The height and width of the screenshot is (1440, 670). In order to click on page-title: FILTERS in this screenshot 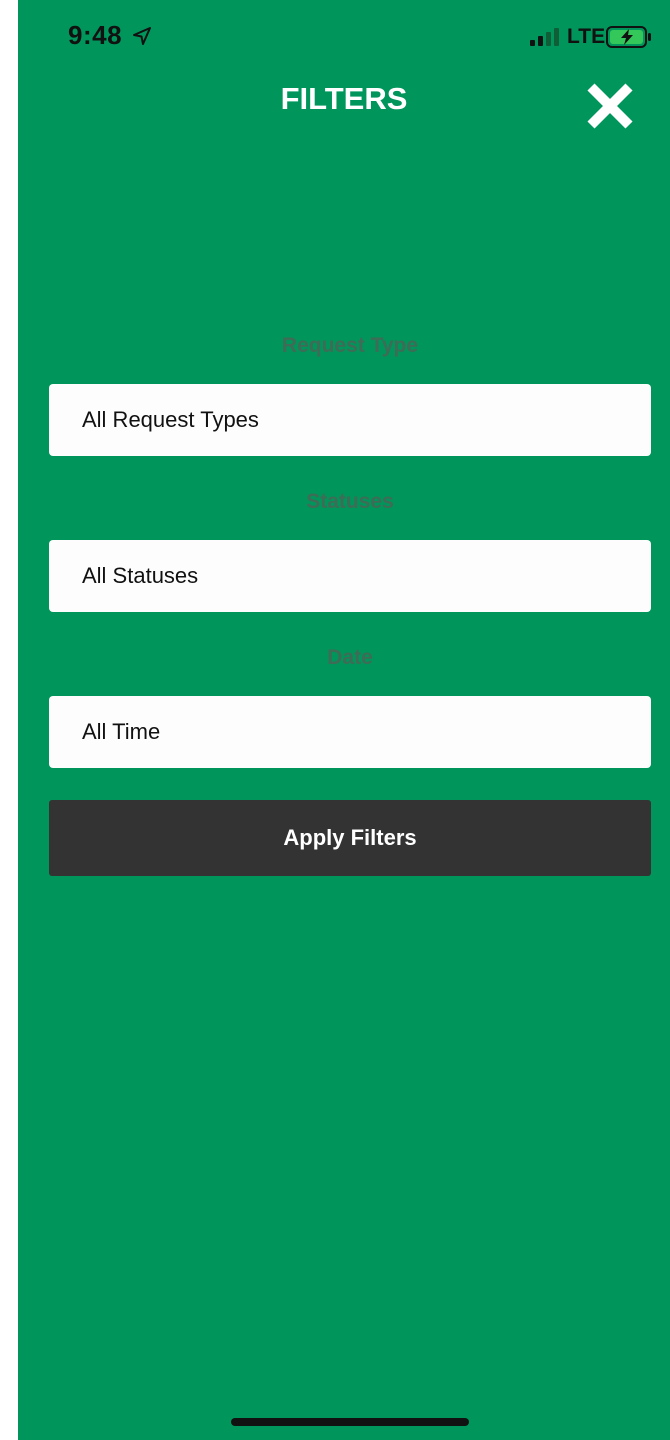, I will do `click(344, 98)`.